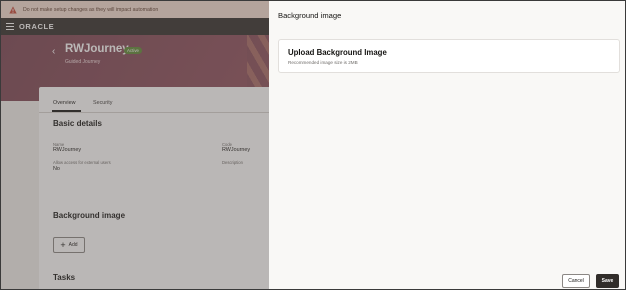 The width and height of the screenshot is (626, 290). What do you see at coordinates (576, 281) in the screenshot?
I see `cancel-button: Cancel` at bounding box center [576, 281].